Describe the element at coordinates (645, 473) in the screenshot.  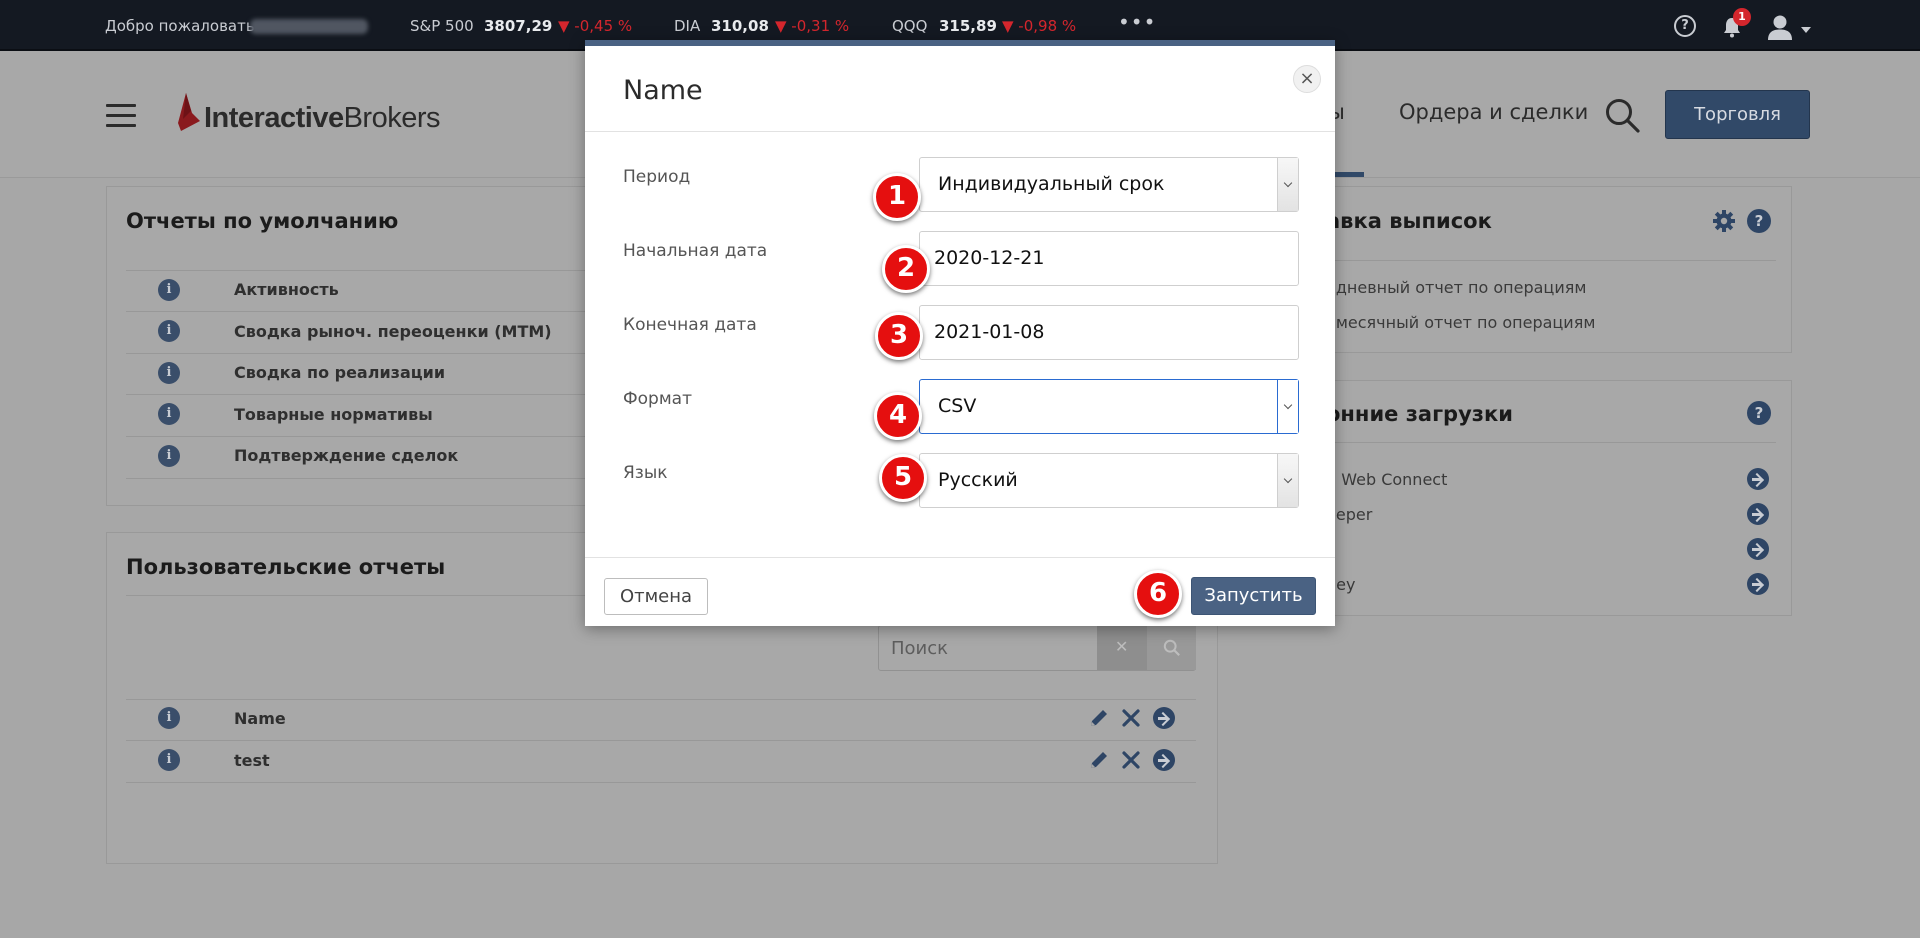
I see `language-label: Язык` at that location.